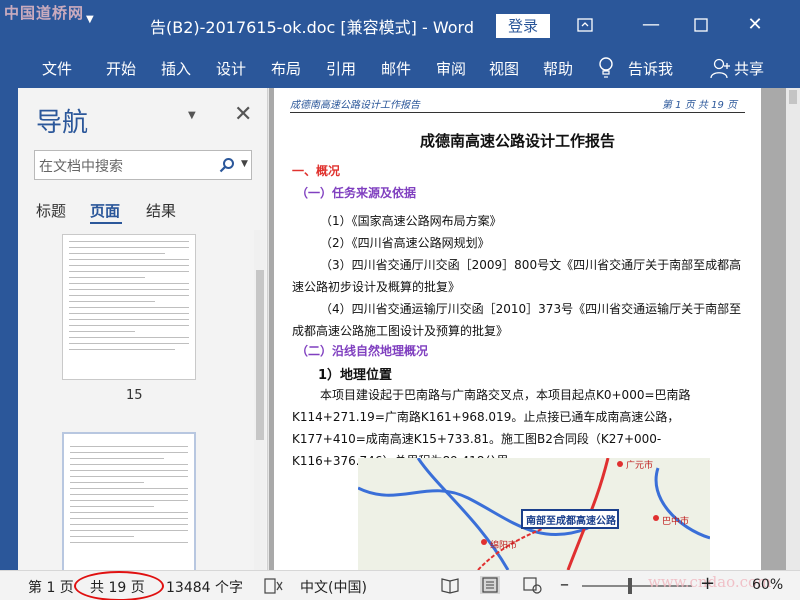 This screenshot has width=800, height=600. Describe the element at coordinates (630, 586) in the screenshot. I see `zoom-slider-thumb` at that location.